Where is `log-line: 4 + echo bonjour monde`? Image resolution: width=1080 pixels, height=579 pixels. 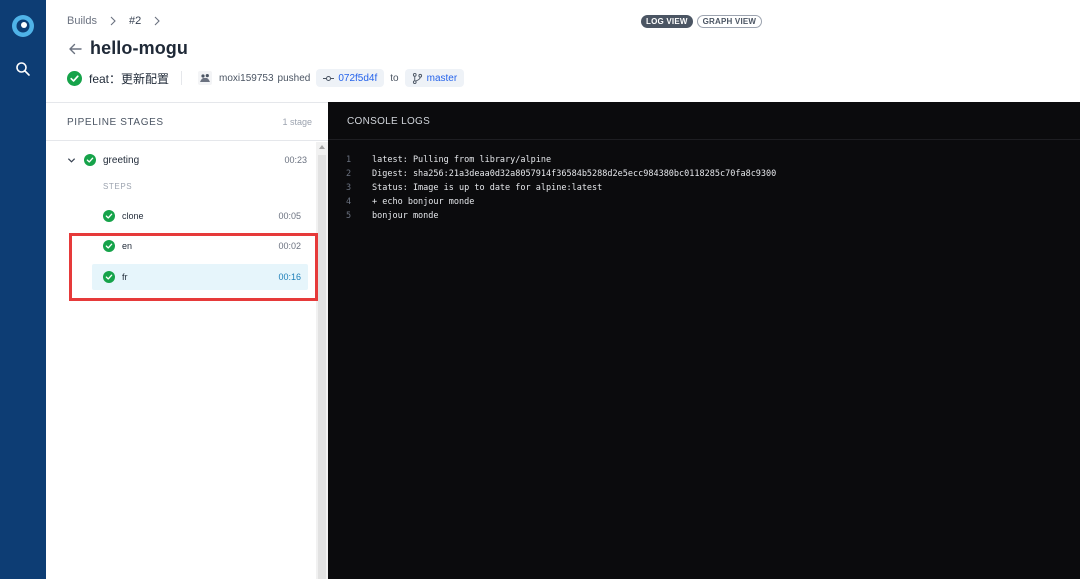
log-line: 4 + echo bonjour monde is located at coordinates (552, 202).